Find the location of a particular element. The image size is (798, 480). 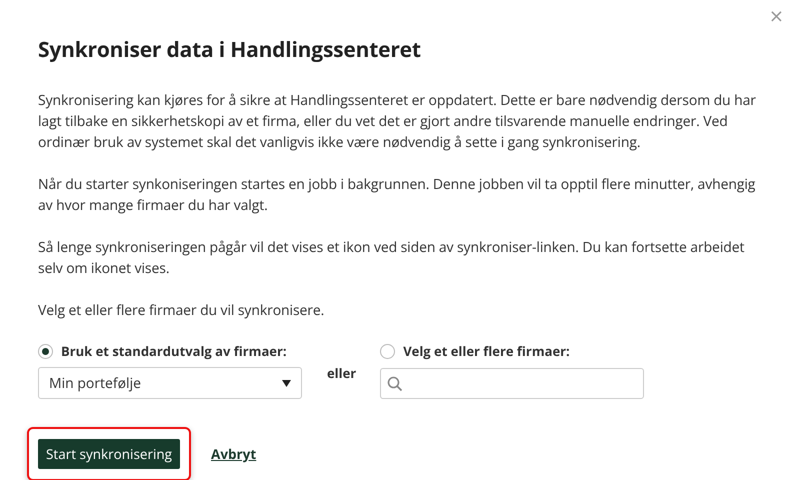

description-paragraph: Synkronisering kan kjøres for å sikre at Handlingssenteret er oppdatert. Dette er bare nødvendig dersom du har lagt tilbake en sikkerhetskopi av et firma, eller du vet det er gjort andre tilsvarende manuelle endringer. Ved ordinær bruk av systemet skal det vanligvis ikke være nødvendig å sette i gang synkronisering. is located at coordinates (397, 121).